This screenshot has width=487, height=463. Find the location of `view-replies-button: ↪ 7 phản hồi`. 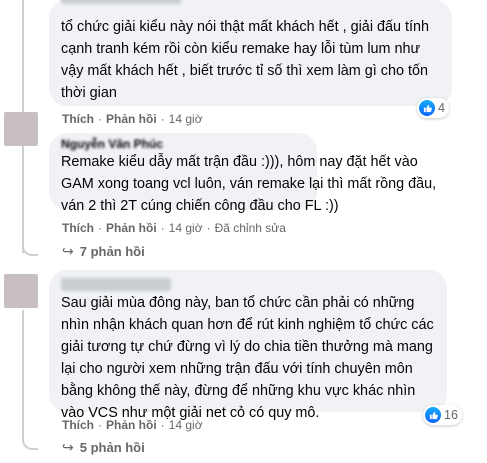

view-replies-button: ↪ 7 phản hồi is located at coordinates (103, 251).